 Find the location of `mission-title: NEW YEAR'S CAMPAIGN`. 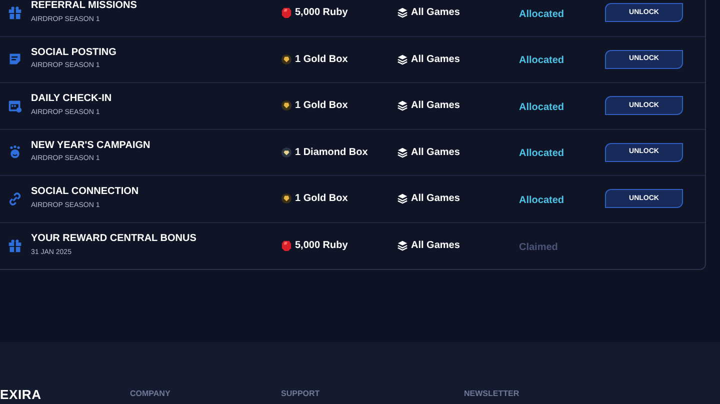

mission-title: NEW YEAR'S CAMPAIGN is located at coordinates (91, 146).